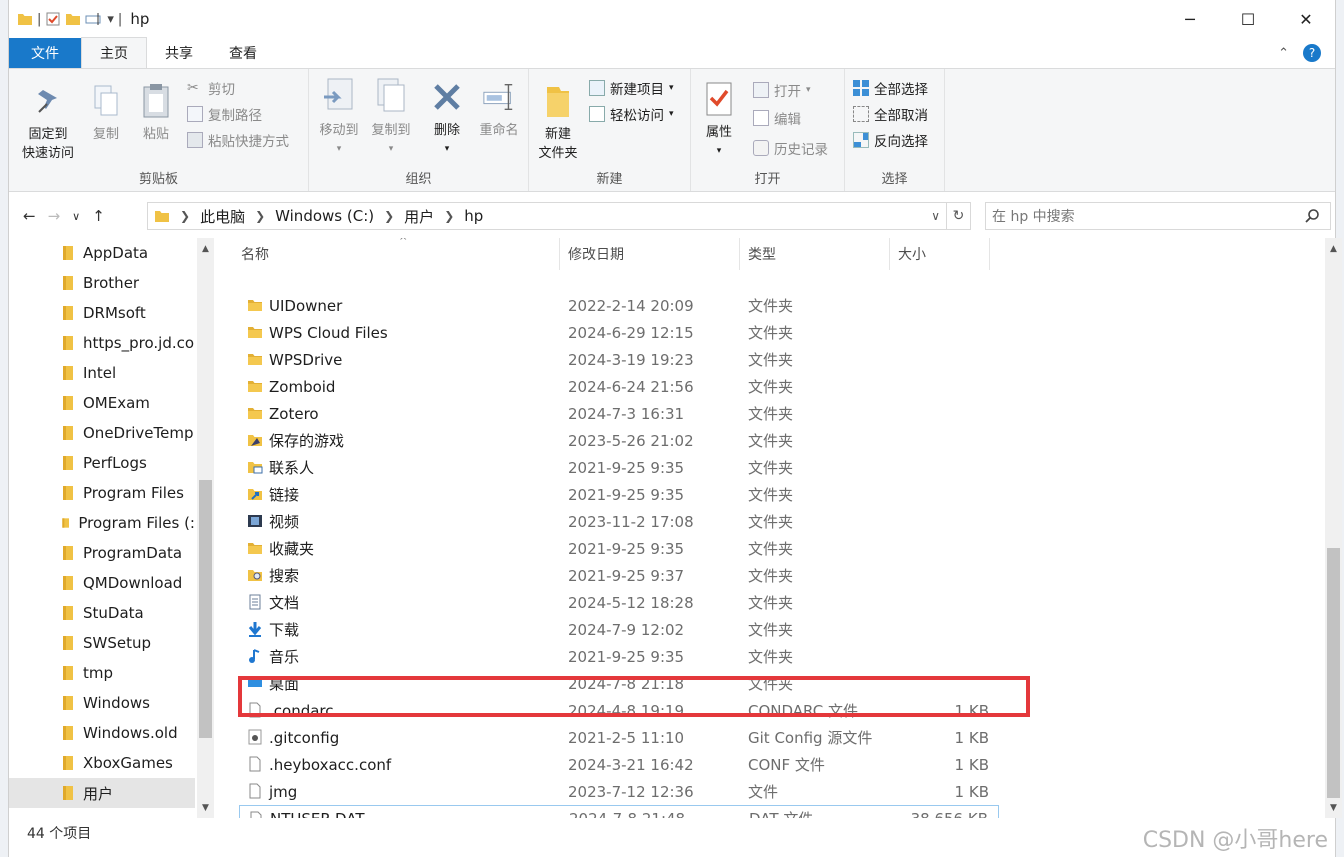 This screenshot has height=857, width=1344. Describe the element at coordinates (76, 216) in the screenshot. I see `recent-dropdown-icon: ∨` at that location.